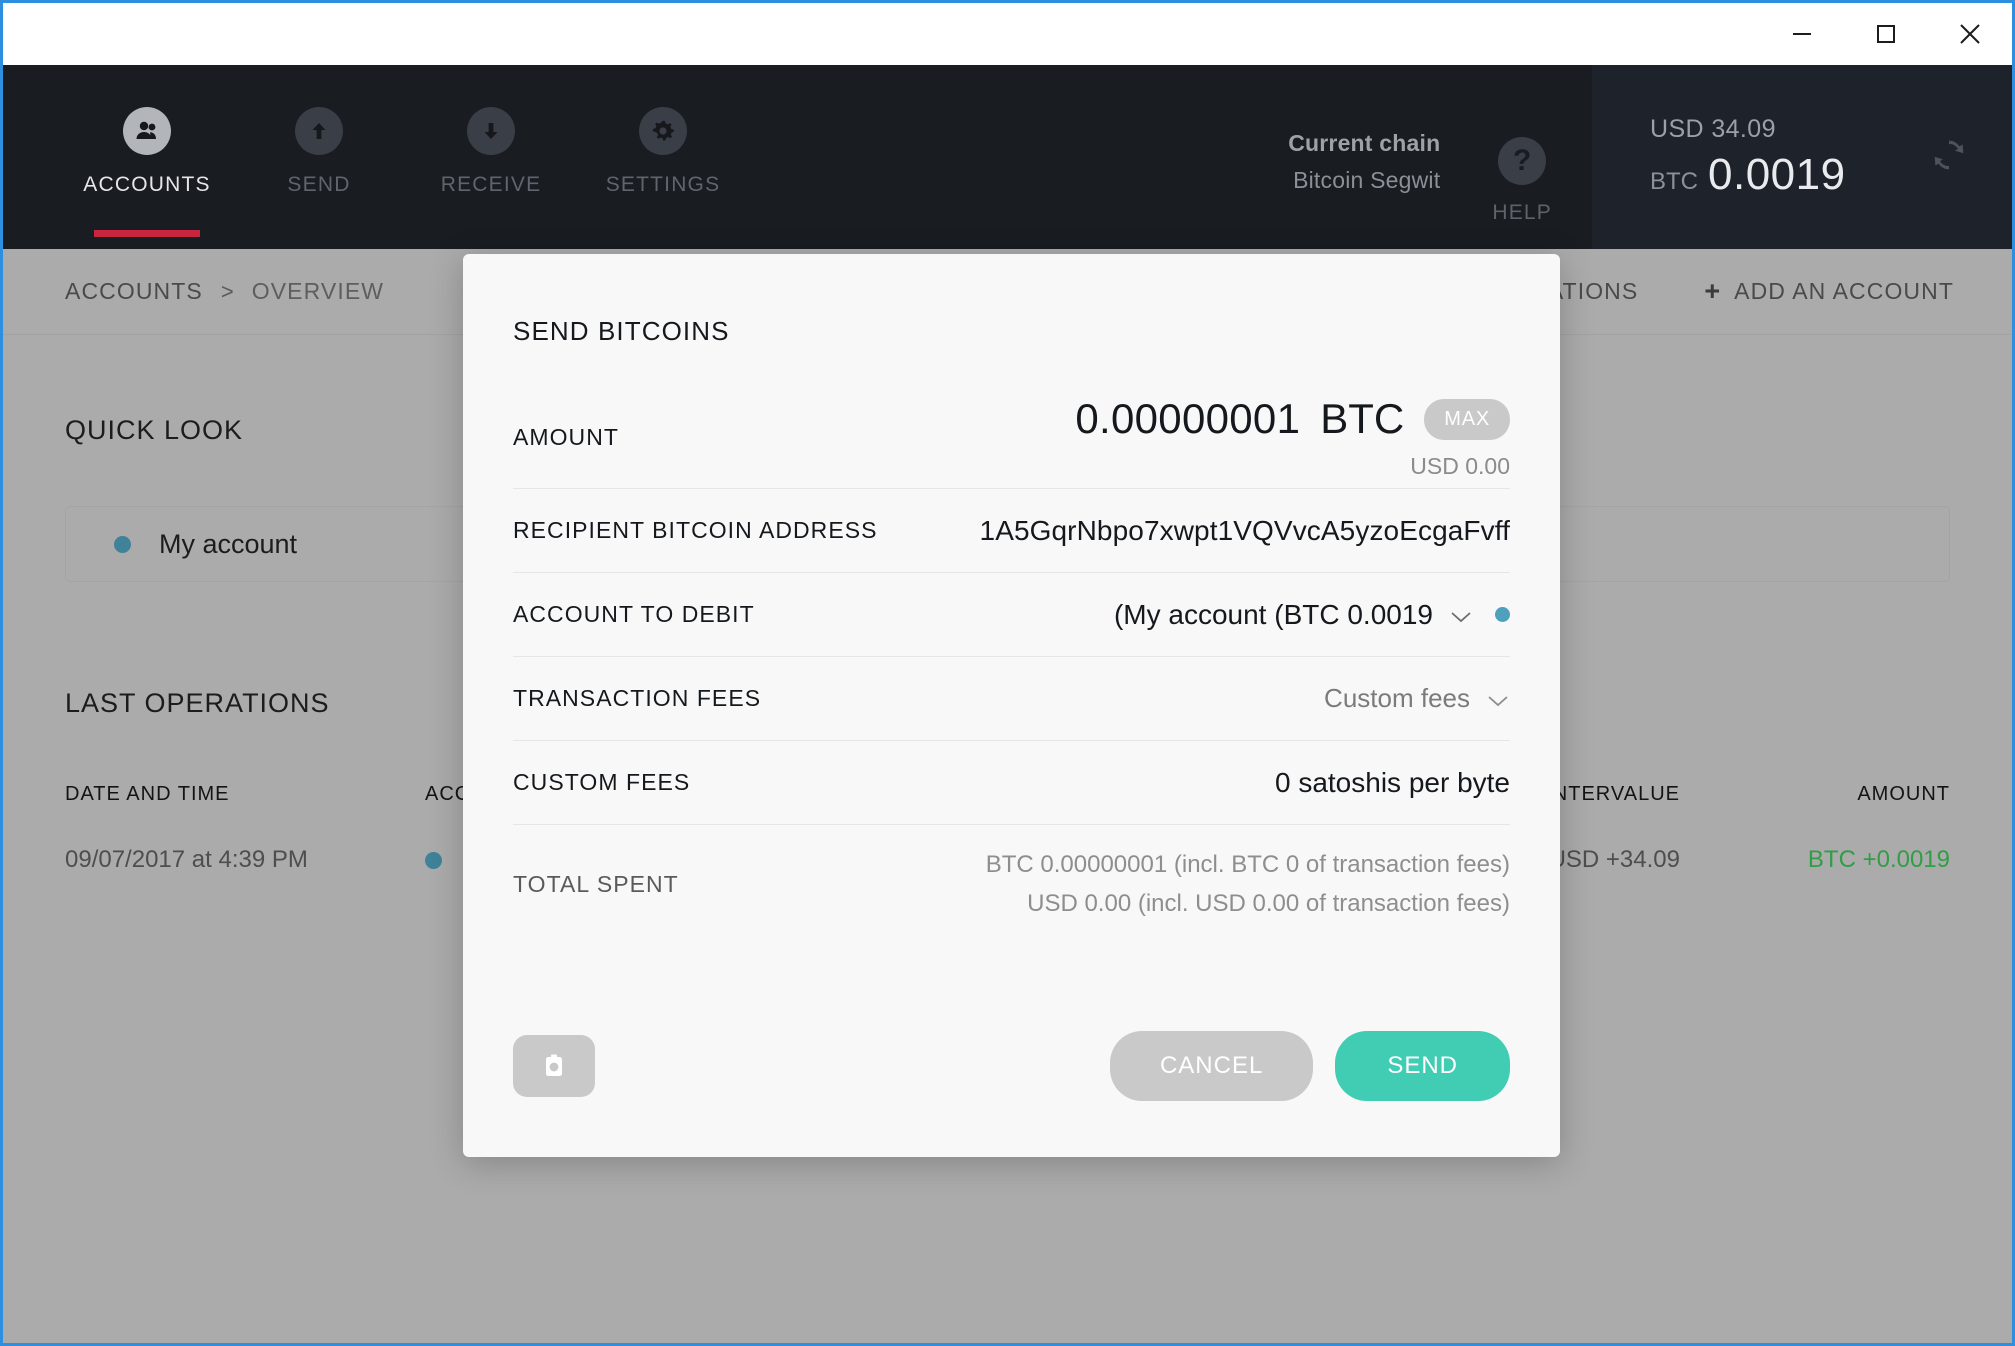 The width and height of the screenshot is (2015, 1346). I want to click on account-name: My account, so click(228, 543).